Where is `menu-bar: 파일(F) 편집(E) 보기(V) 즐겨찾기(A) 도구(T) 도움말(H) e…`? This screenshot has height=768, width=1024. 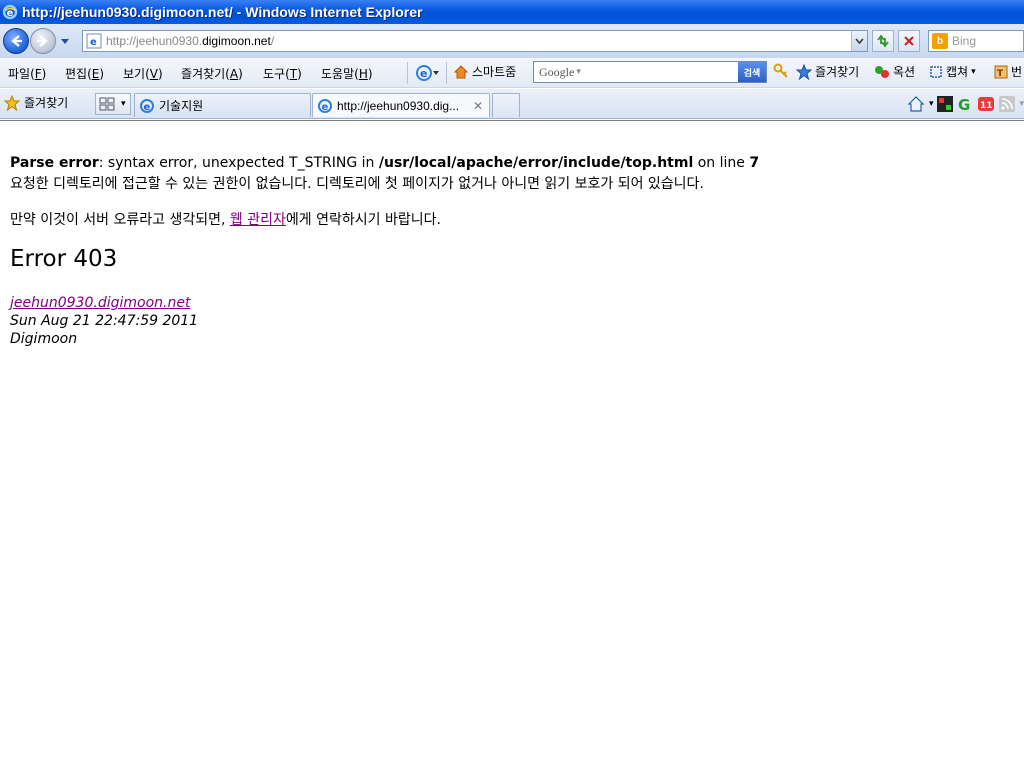 menu-bar: 파일(F) 편집(E) 보기(V) 즐겨찾기(A) 도구(T) 도움말(H) e… is located at coordinates (512, 73).